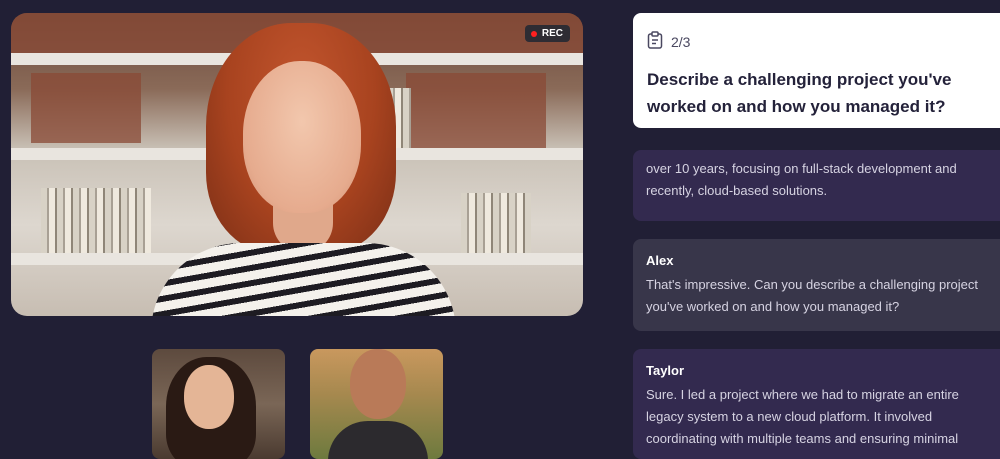 Image resolution: width=1000 pixels, height=459 pixels. Describe the element at coordinates (823, 41) in the screenshot. I see `question-header: 2/3` at that location.